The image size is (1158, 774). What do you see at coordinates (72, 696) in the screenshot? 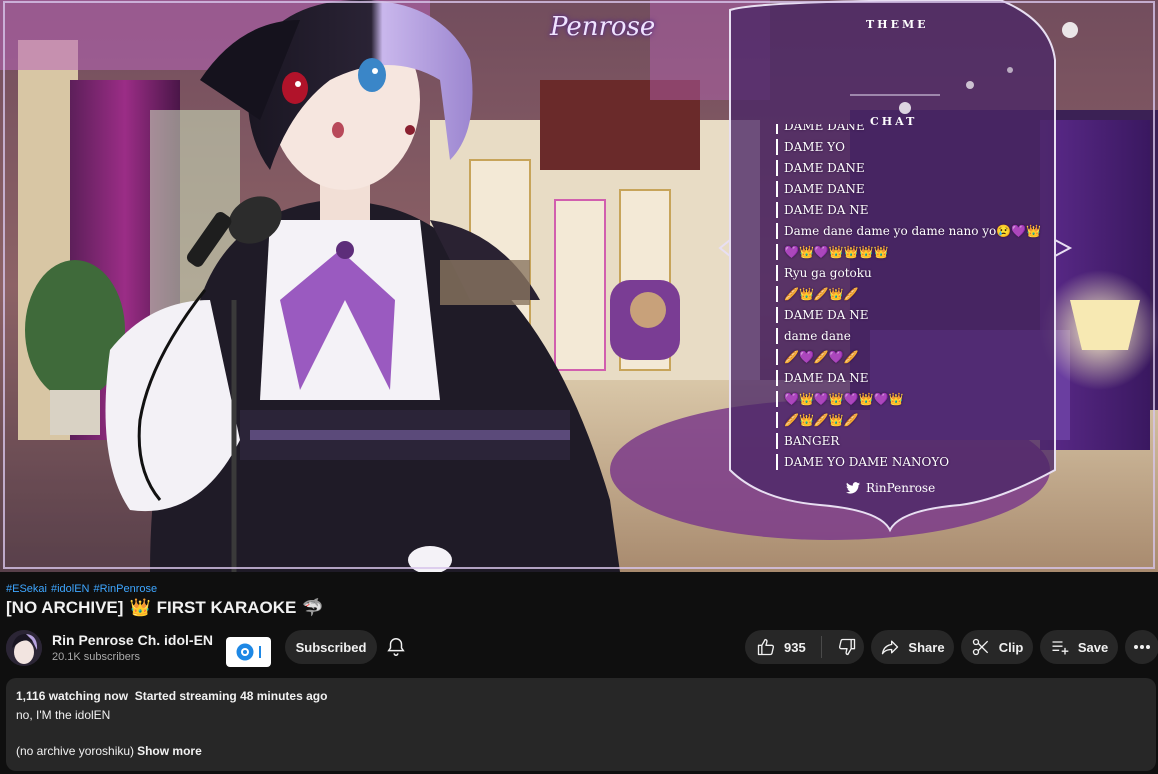
I see `viewer-count: 1,116 watching now` at bounding box center [72, 696].